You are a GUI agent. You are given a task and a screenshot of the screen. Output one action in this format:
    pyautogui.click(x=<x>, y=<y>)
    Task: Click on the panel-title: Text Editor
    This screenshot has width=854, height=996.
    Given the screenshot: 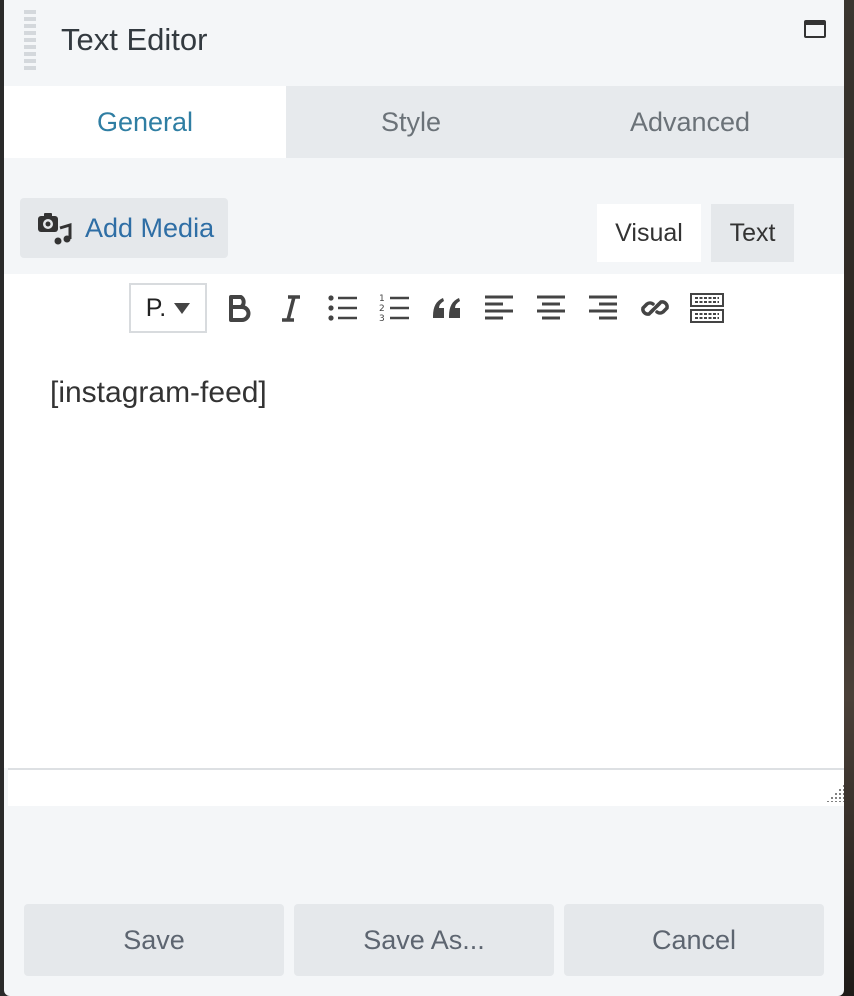 What is the action you would take?
    pyautogui.click(x=134, y=39)
    